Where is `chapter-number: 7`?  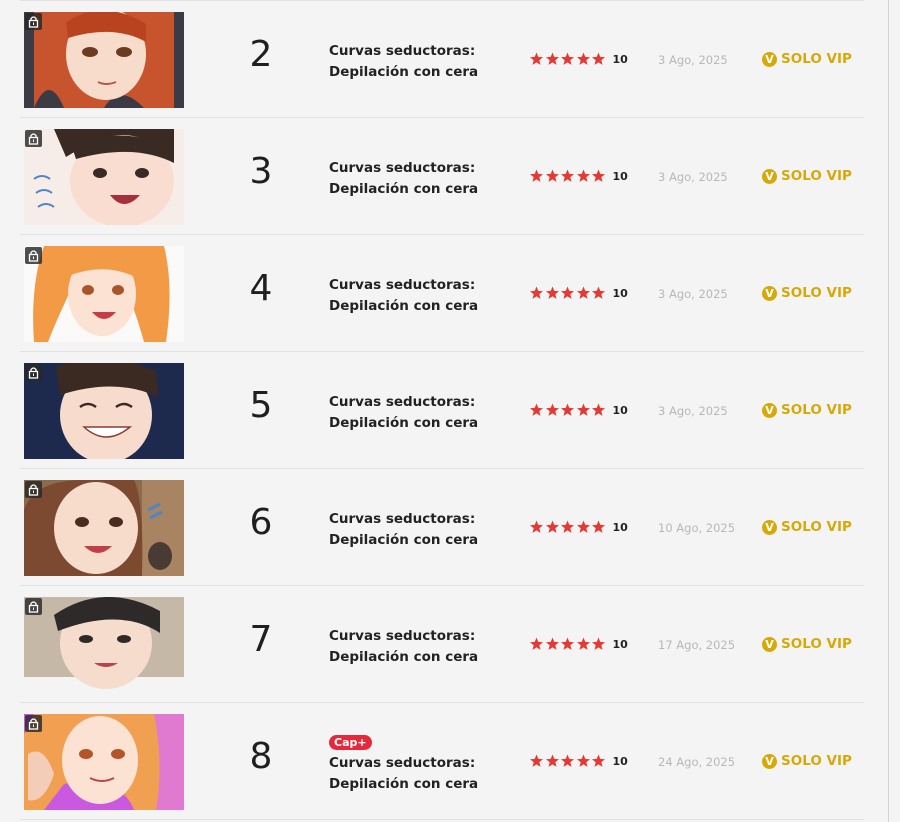 chapter-number: 7 is located at coordinates (261, 639).